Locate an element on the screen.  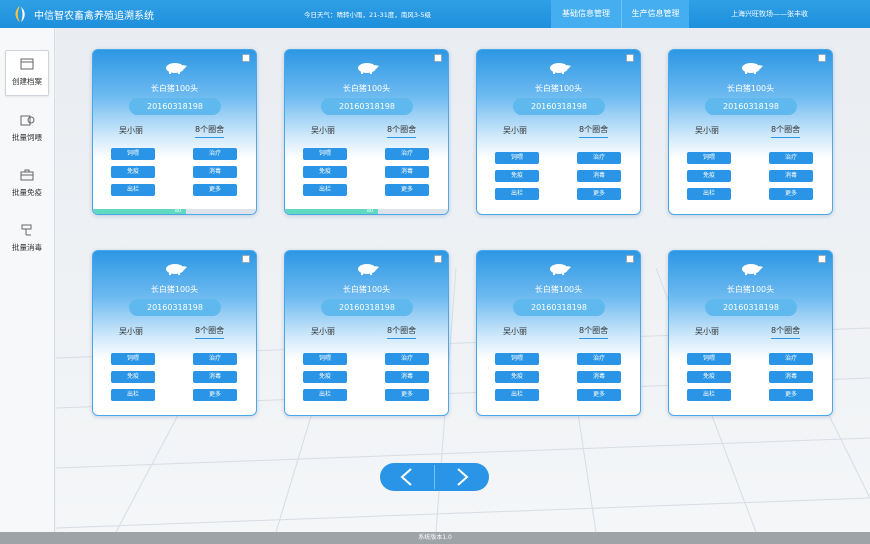
briefcase-icon is located at coordinates (27, 175).